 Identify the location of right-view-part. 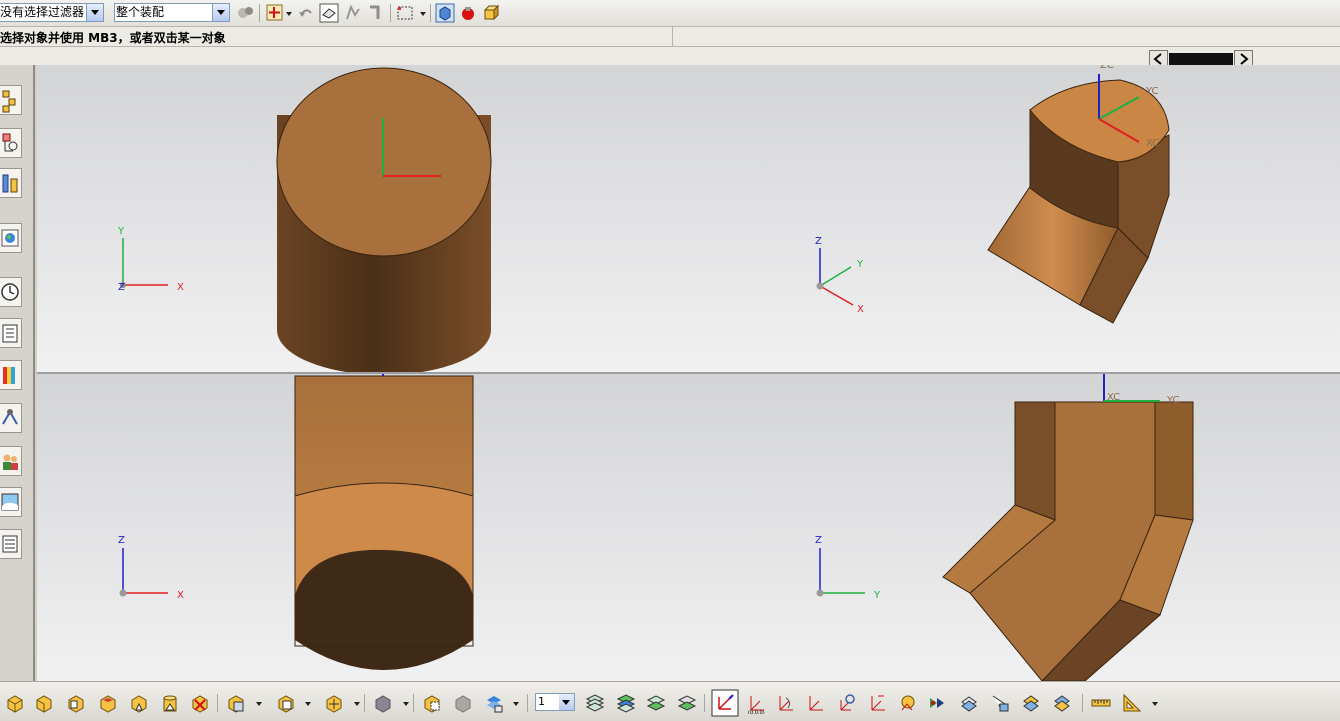
(1068, 541).